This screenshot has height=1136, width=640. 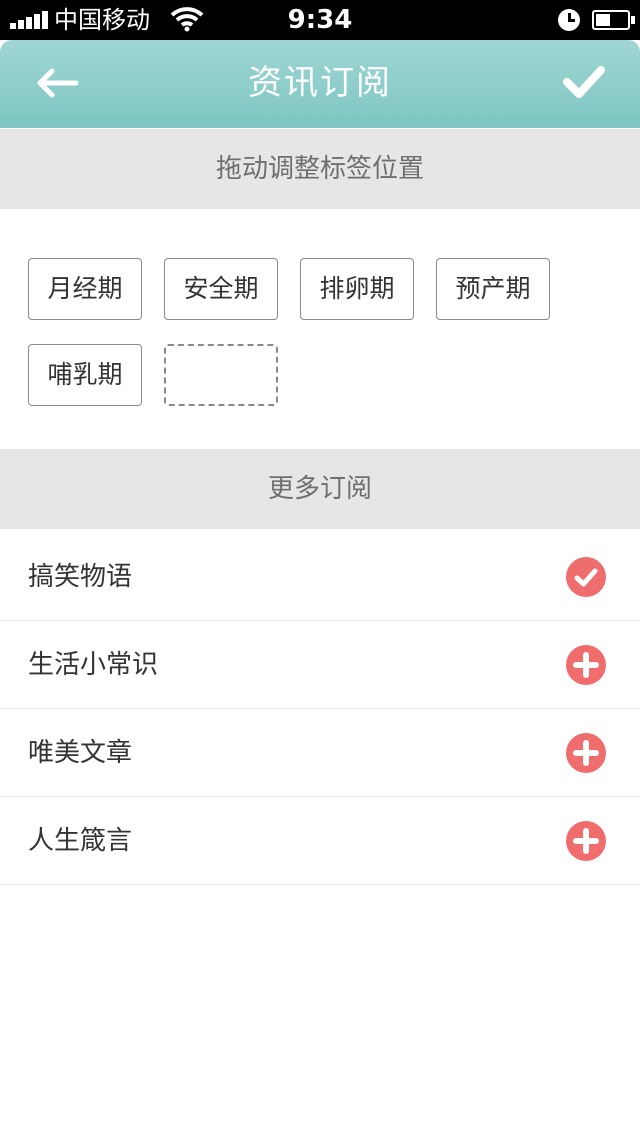 I want to click on subscription-item: 生活小常识, so click(x=320, y=665).